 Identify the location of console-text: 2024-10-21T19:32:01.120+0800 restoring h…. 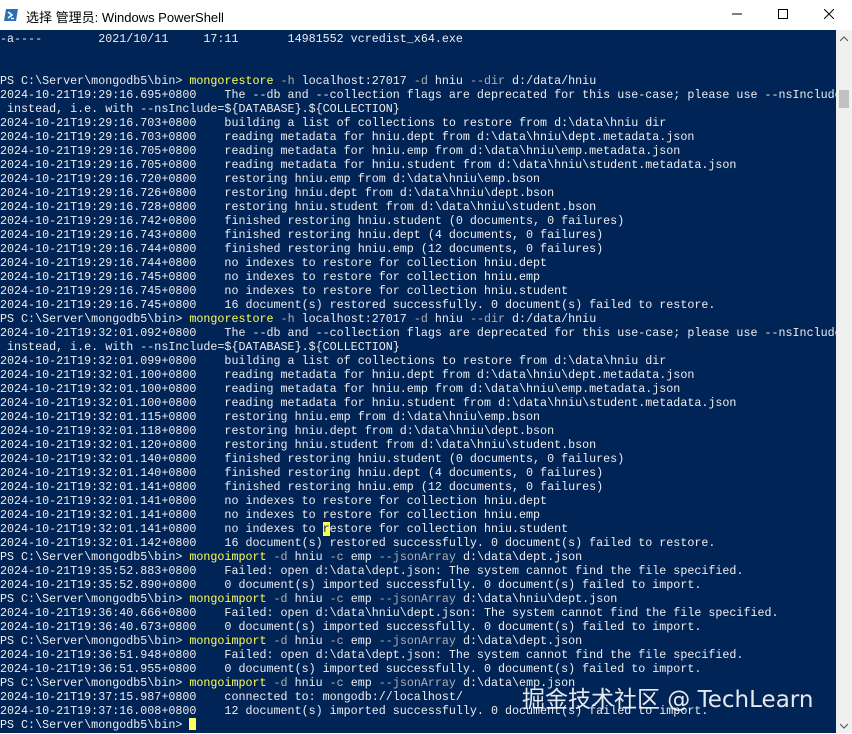
(298, 445).